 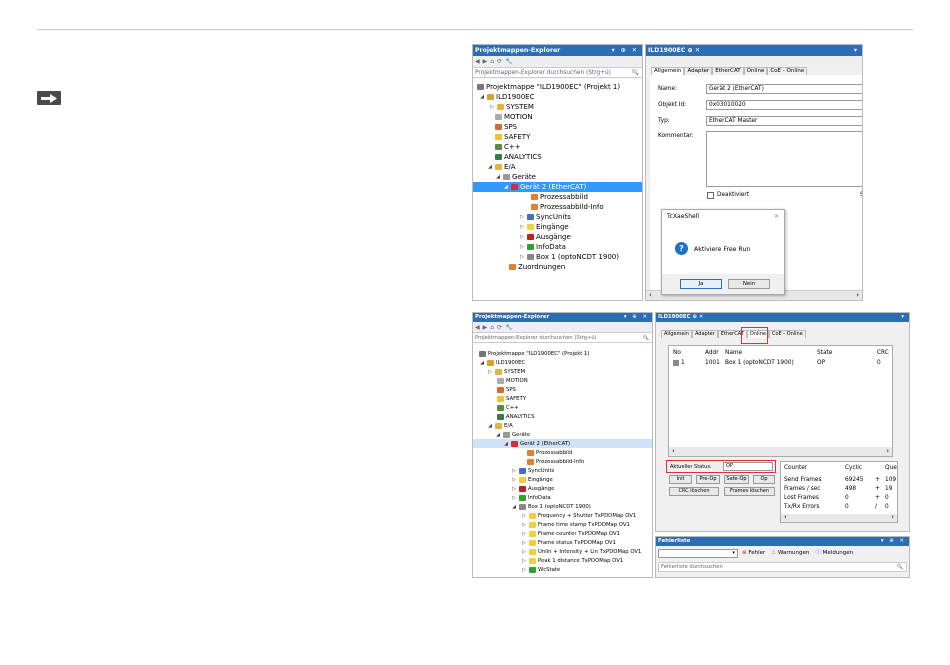 What do you see at coordinates (753, 553) in the screenshot?
I see `errors-filter-button: ⊗ Fehler` at bounding box center [753, 553].